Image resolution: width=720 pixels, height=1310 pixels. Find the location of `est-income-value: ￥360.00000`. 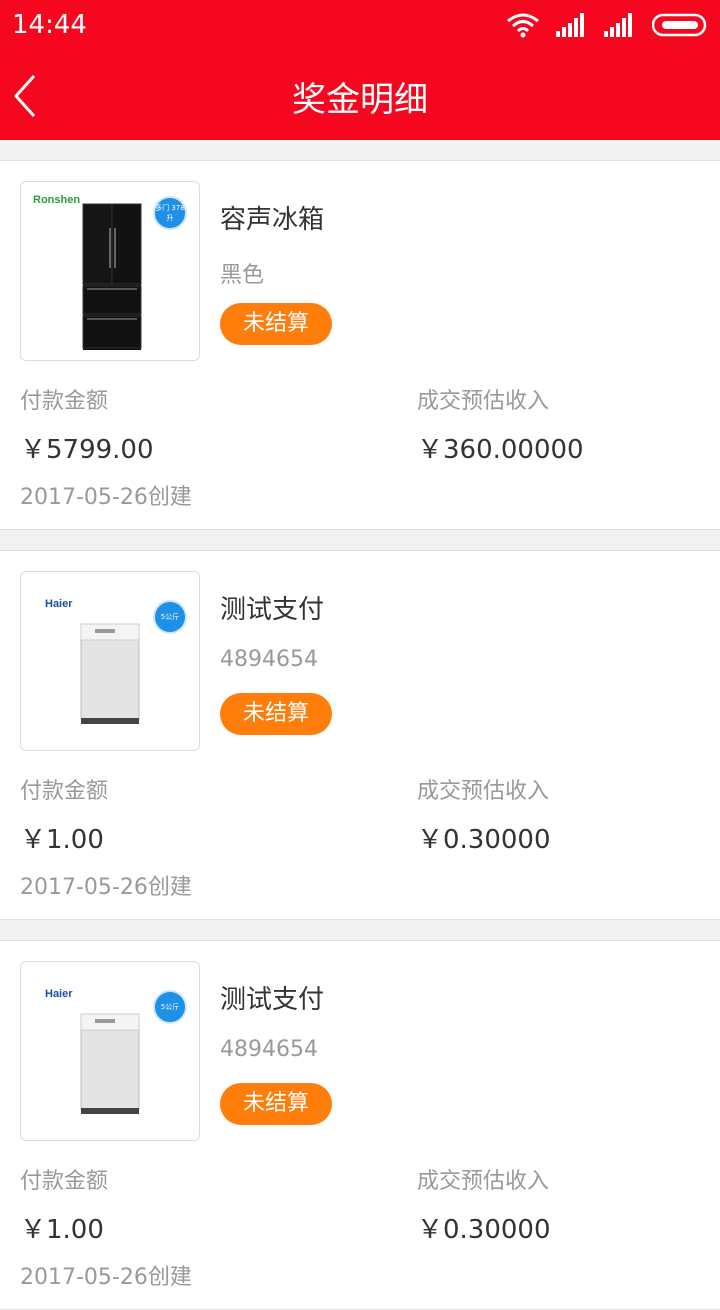

est-income-value: ￥360.00000 is located at coordinates (500, 450).